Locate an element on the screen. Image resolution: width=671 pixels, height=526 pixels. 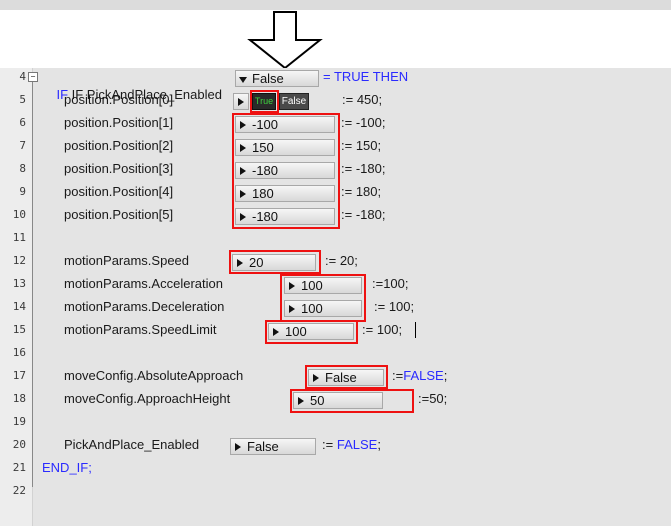
code-line-9: position.Position[4] is located at coordinates (119, 191).